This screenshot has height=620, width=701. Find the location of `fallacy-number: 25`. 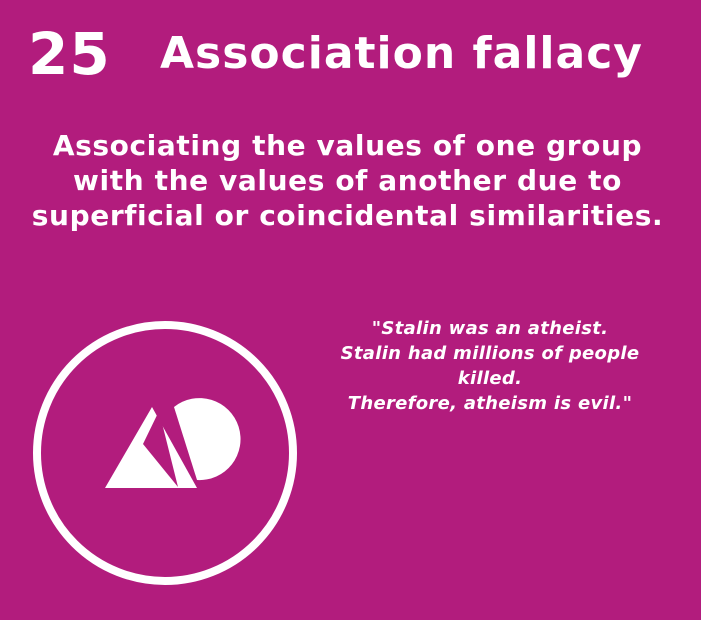

fallacy-number: 25 is located at coordinates (69, 54).